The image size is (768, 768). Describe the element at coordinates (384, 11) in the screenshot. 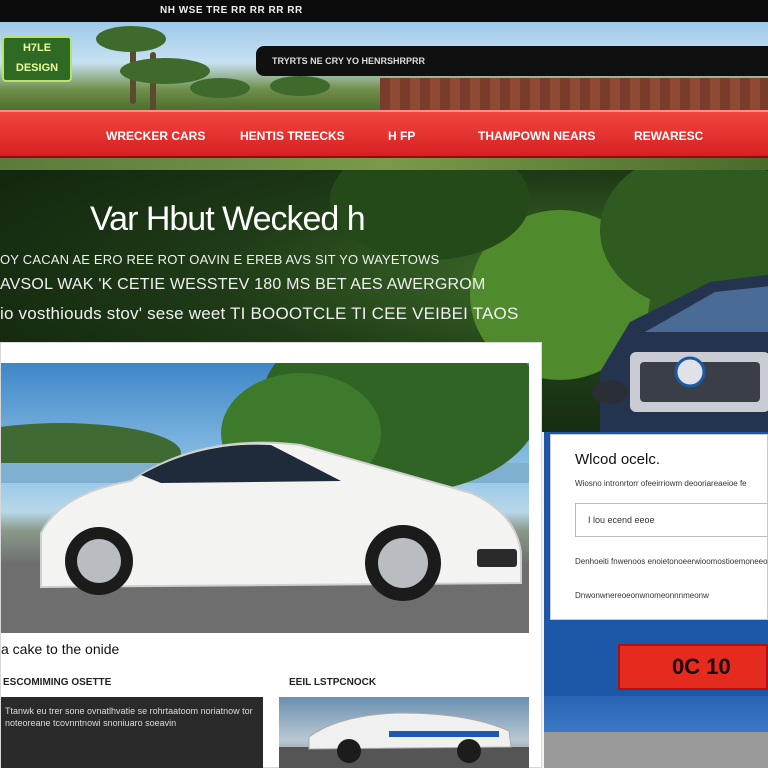

I see `top-bar: NH WSE TRE RR RR RR RR` at that location.